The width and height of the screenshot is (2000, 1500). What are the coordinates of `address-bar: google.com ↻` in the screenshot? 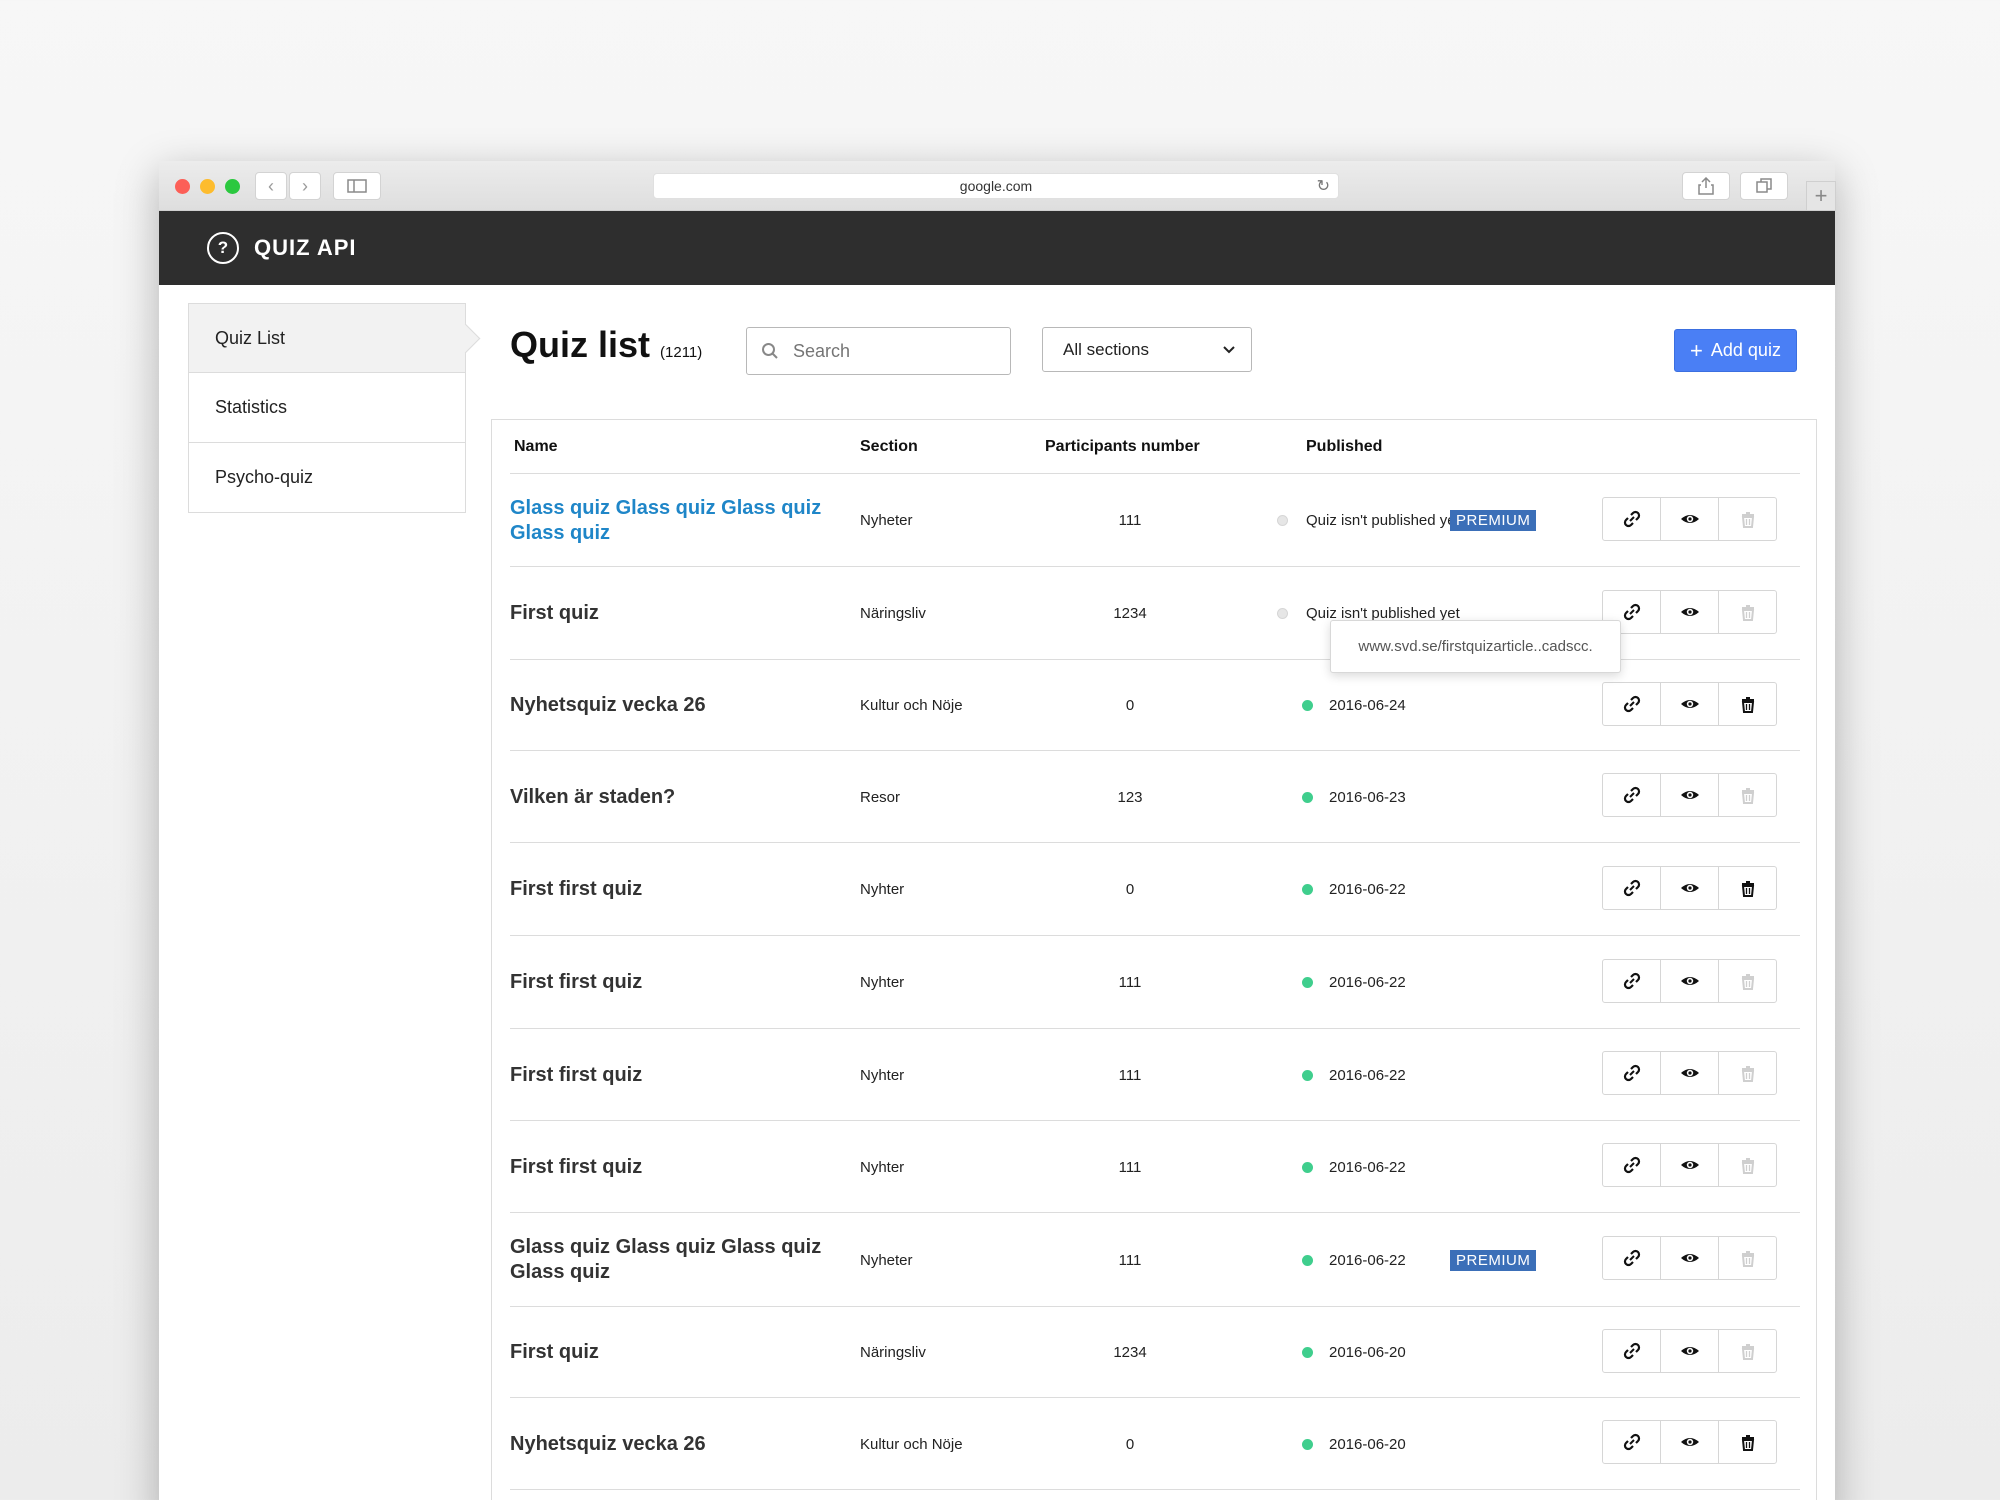 It's located at (996, 186).